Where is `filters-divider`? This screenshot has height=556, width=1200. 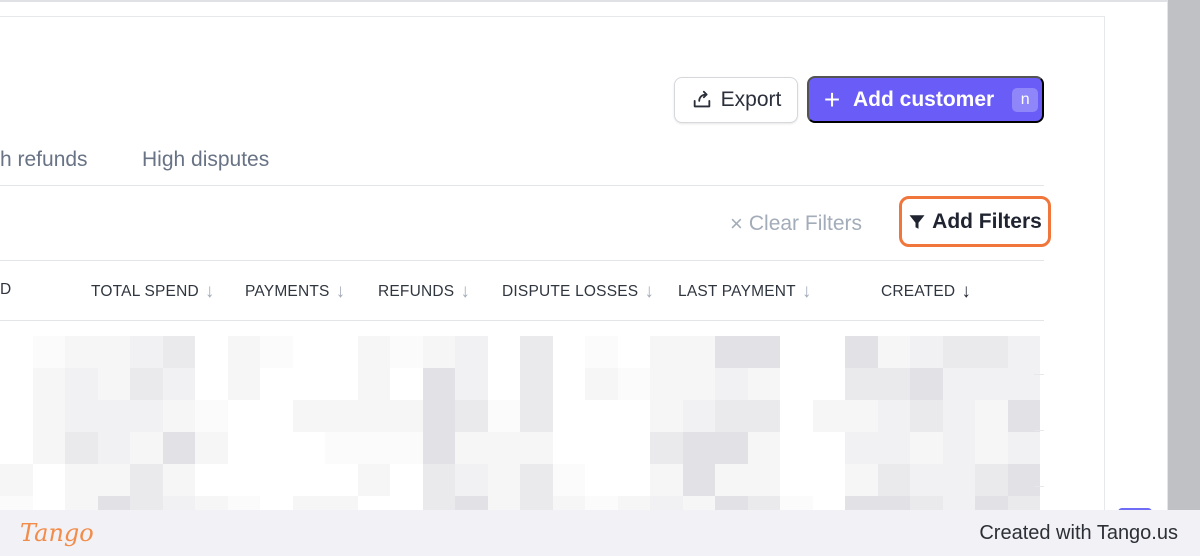 filters-divider is located at coordinates (522, 260).